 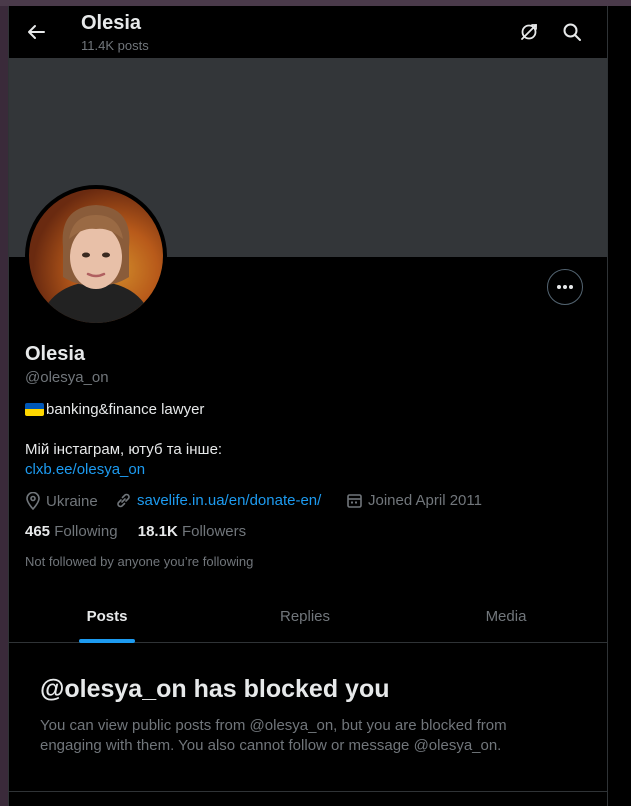 I want to click on no-refresh-icon, so click(x=529, y=32).